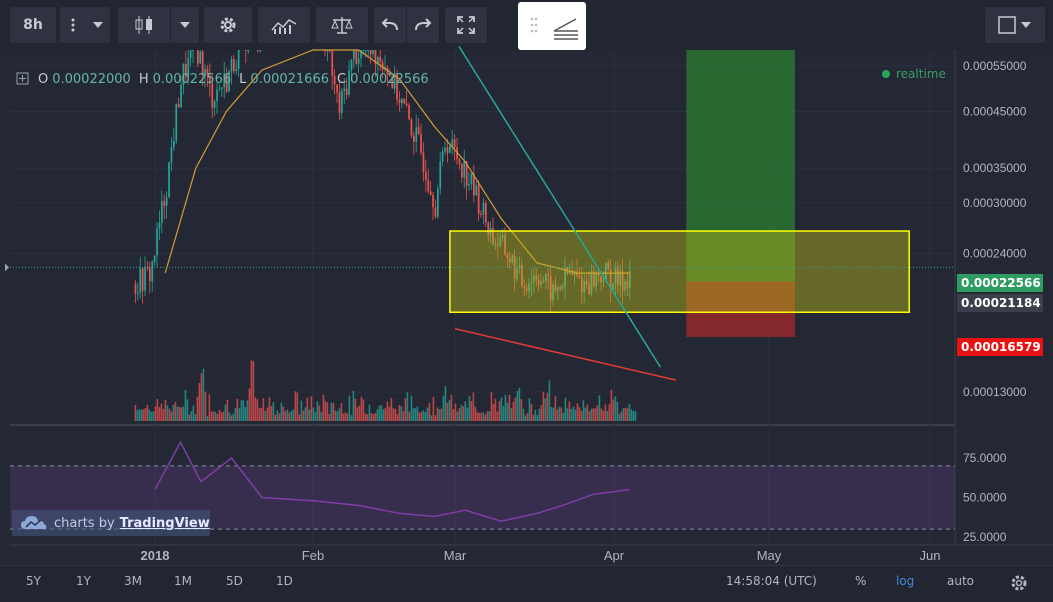 The height and width of the screenshot is (602, 1053). Describe the element at coordinates (91, 79) in the screenshot. I see `legend-open-value: 0.00022000` at that location.